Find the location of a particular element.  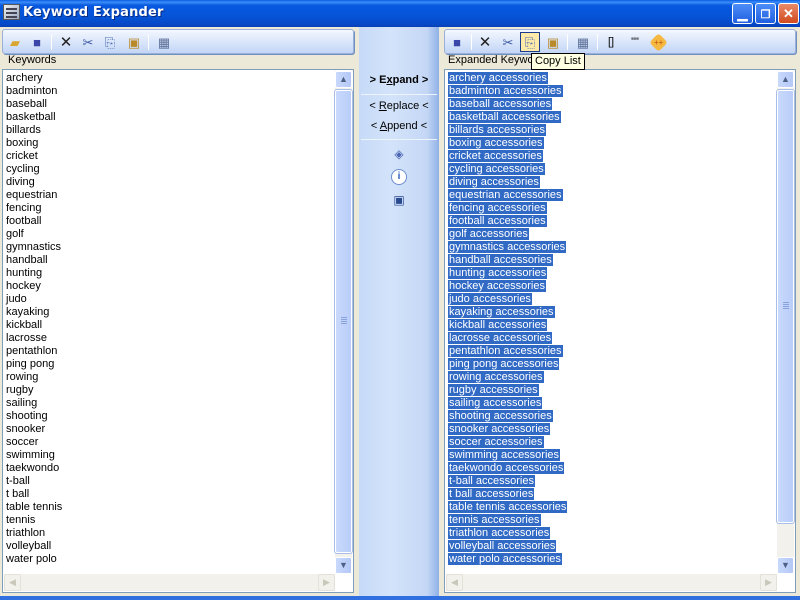

expanded-keyword-item: tennis accessories is located at coordinates (507, 520).